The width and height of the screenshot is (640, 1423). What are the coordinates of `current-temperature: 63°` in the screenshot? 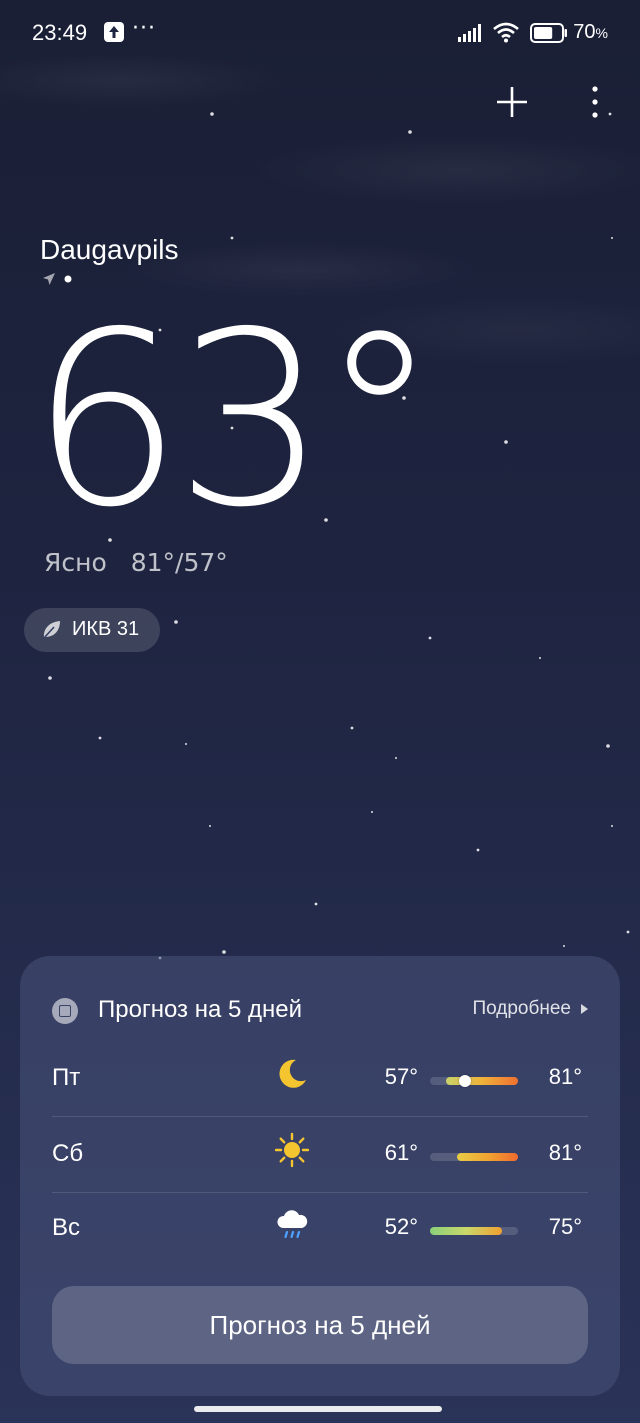 It's located at (234, 420).